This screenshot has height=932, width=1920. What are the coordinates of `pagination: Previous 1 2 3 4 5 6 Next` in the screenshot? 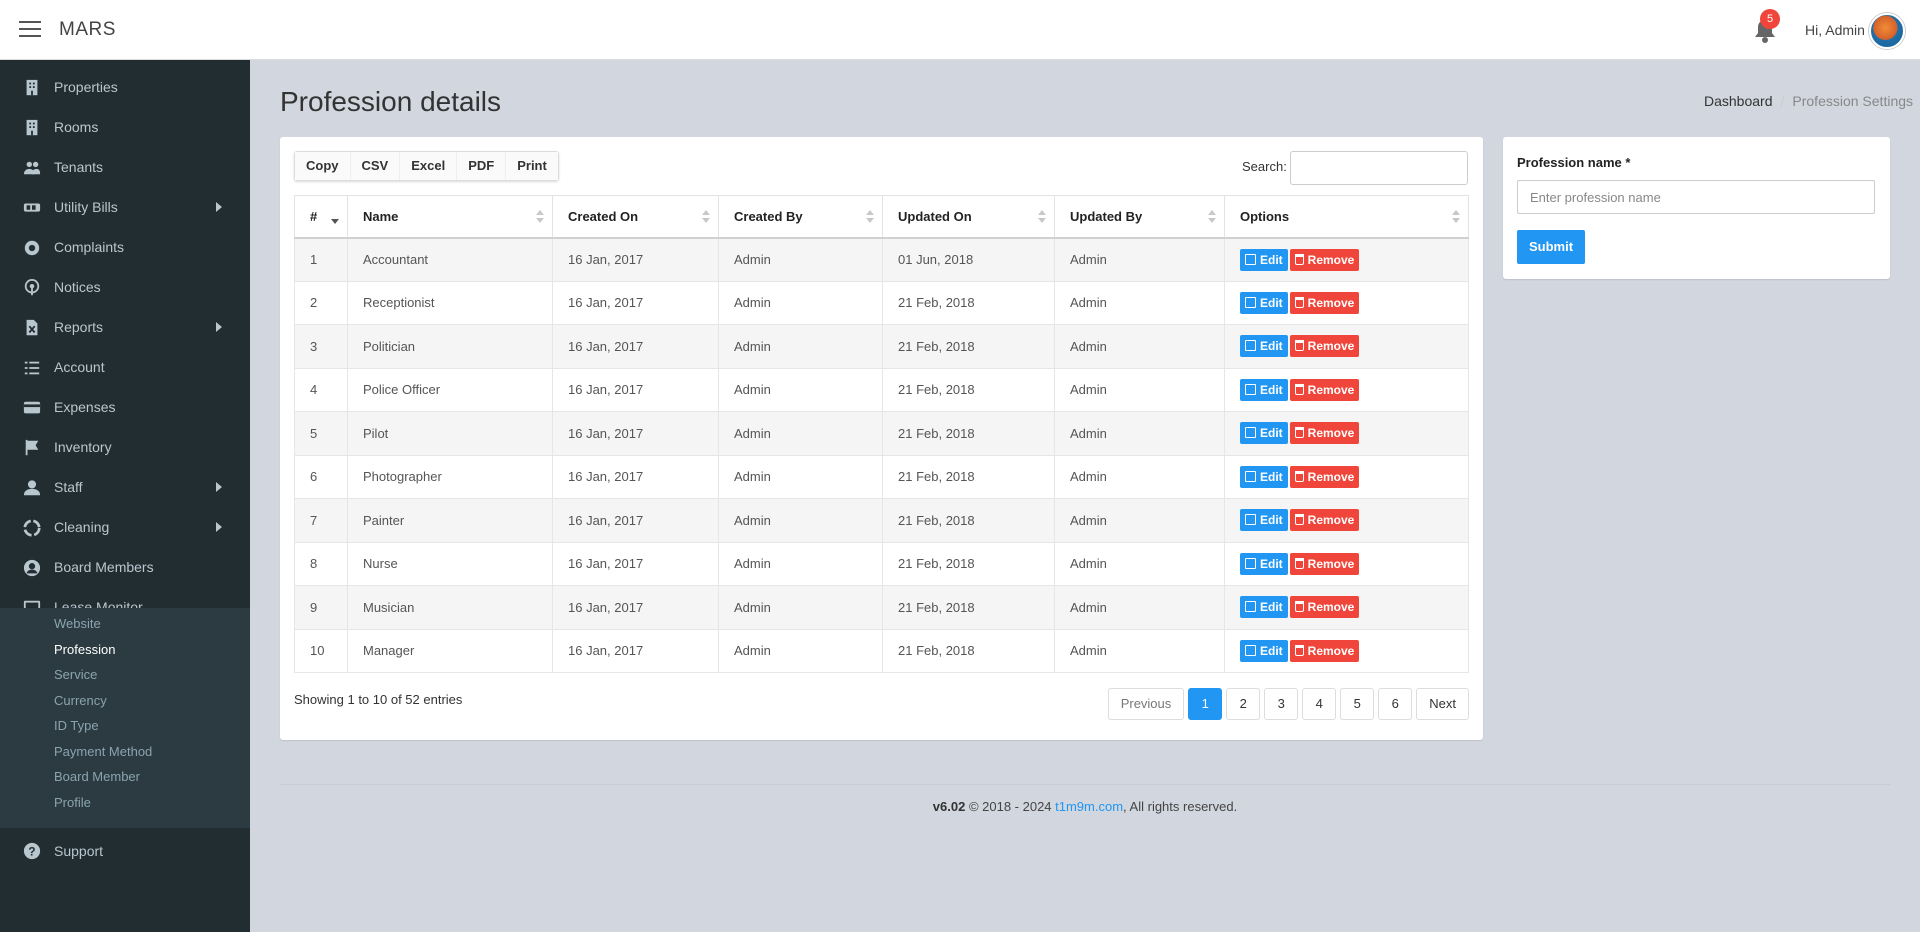 It's located at (1288, 704).